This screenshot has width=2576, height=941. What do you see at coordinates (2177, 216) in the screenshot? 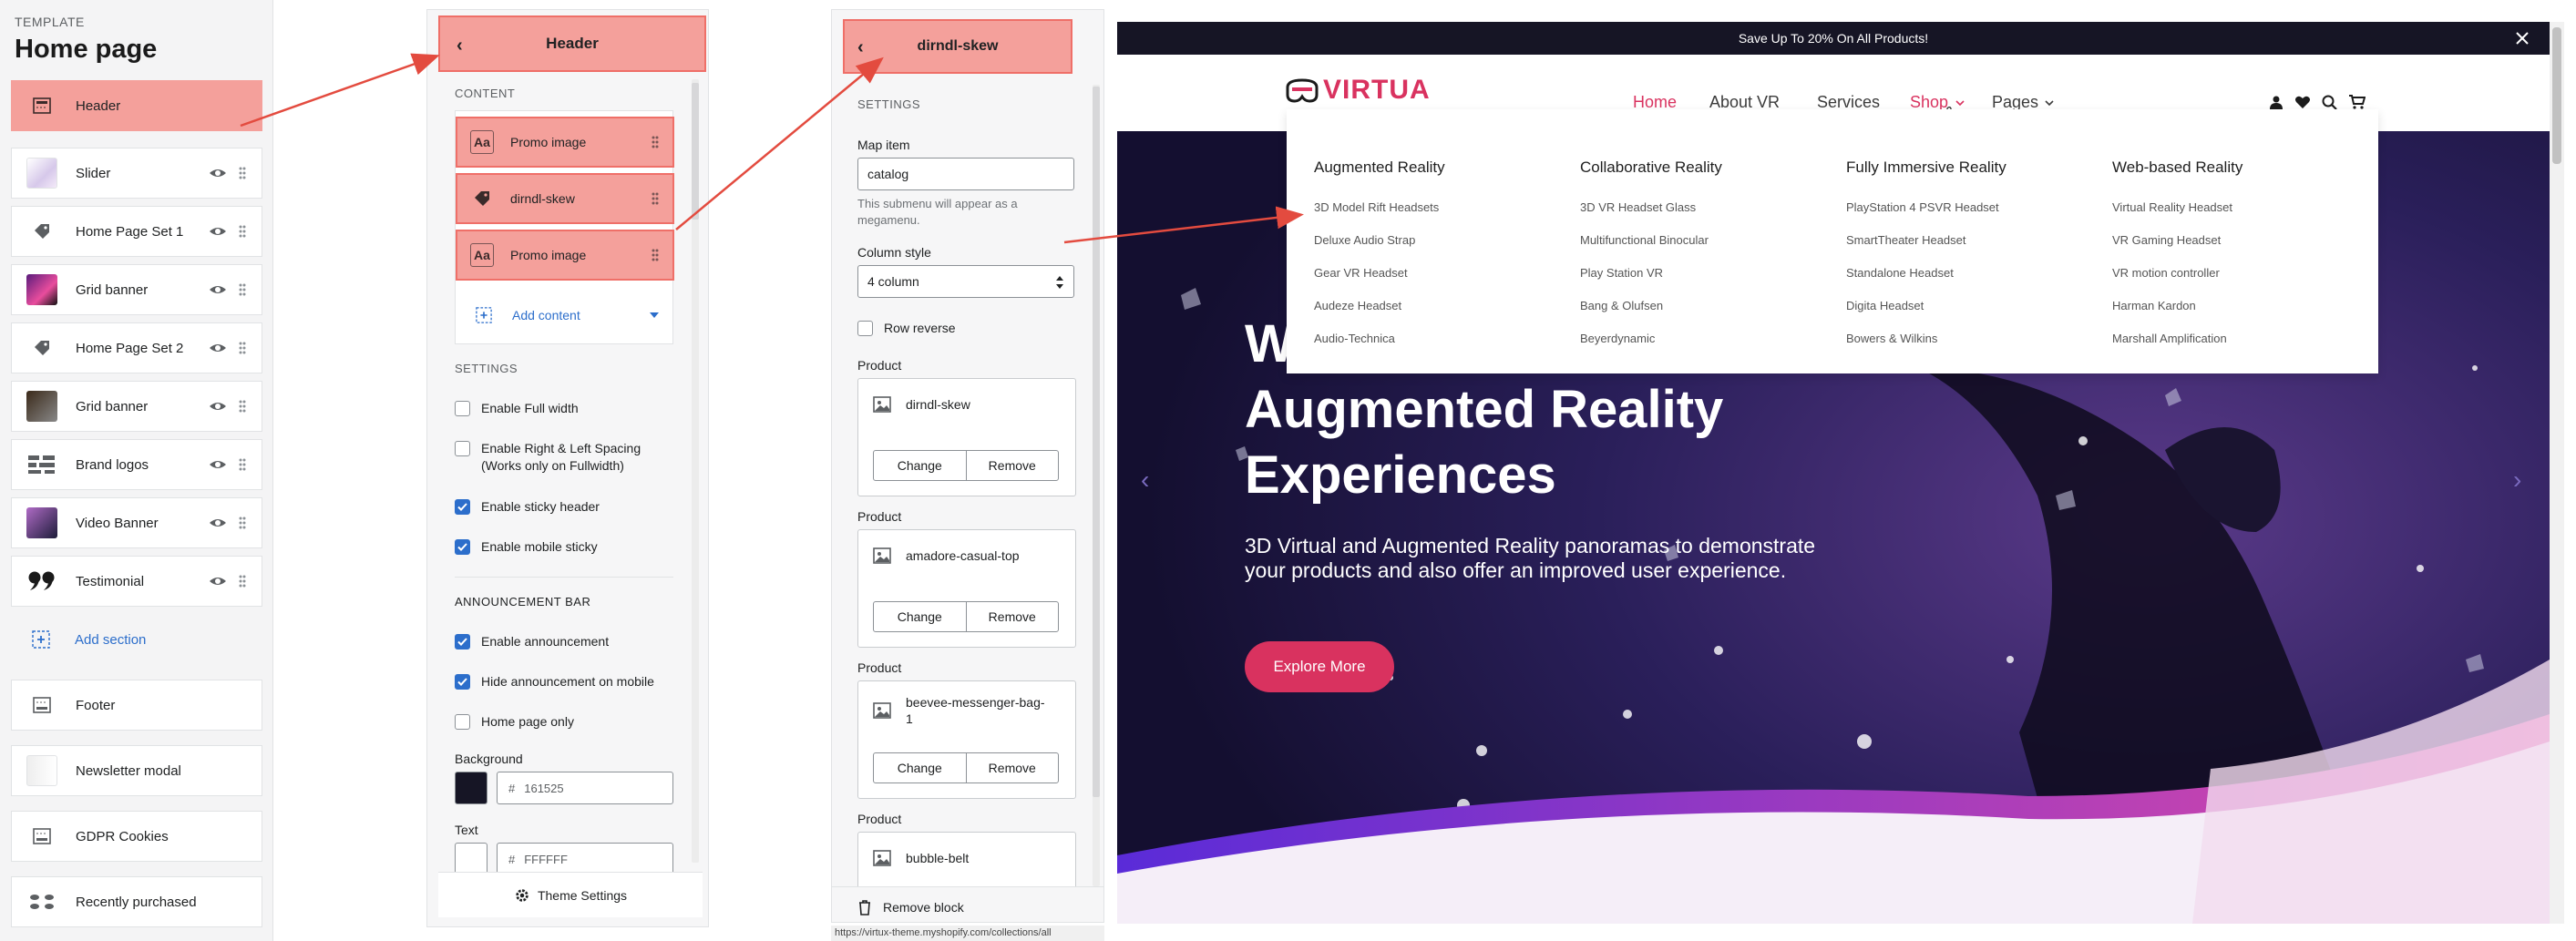
I see `megamenu-item: Virtual Reality Headset` at bounding box center [2177, 216].